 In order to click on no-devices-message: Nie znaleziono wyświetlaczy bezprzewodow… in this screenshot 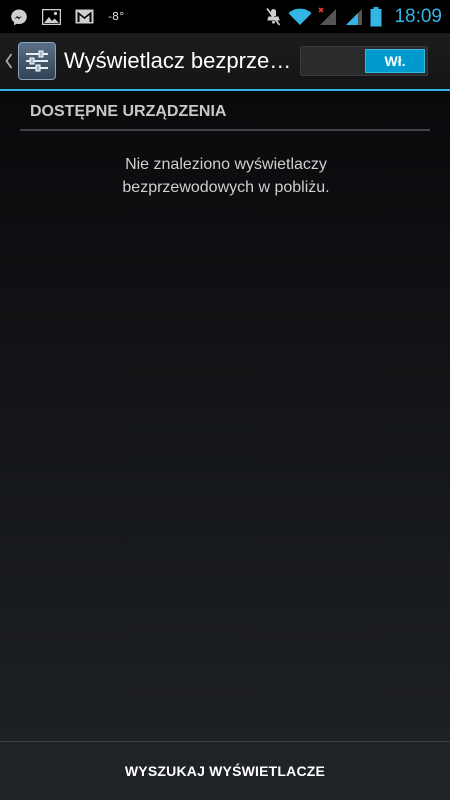, I will do `click(225, 176)`.